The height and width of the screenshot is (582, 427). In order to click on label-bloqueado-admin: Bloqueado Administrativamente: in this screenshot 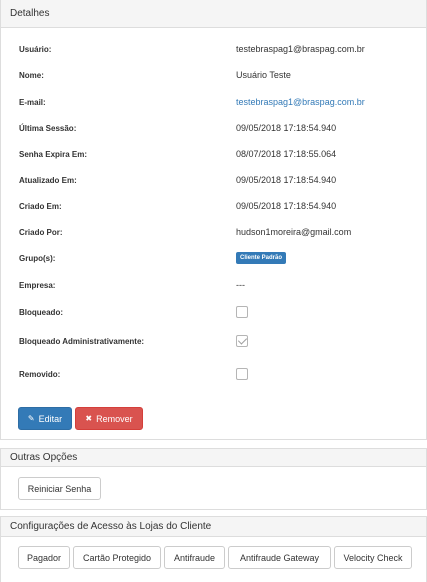, I will do `click(82, 341)`.